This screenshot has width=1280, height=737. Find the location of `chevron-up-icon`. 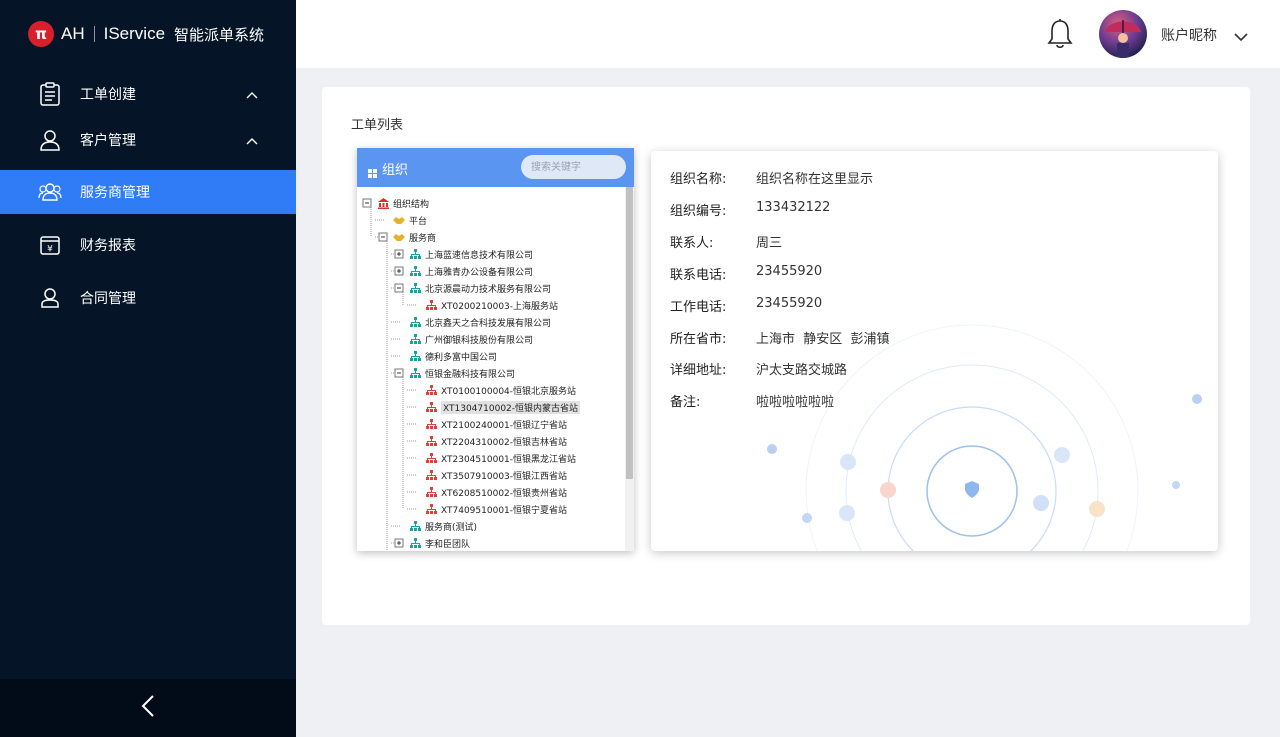

chevron-up-icon is located at coordinates (252, 95).